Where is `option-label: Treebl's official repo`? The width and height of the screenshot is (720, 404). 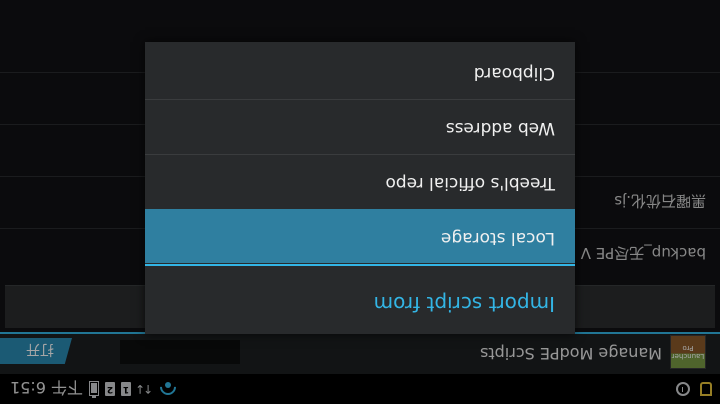
option-label: Treebl's official repo is located at coordinates (470, 183).